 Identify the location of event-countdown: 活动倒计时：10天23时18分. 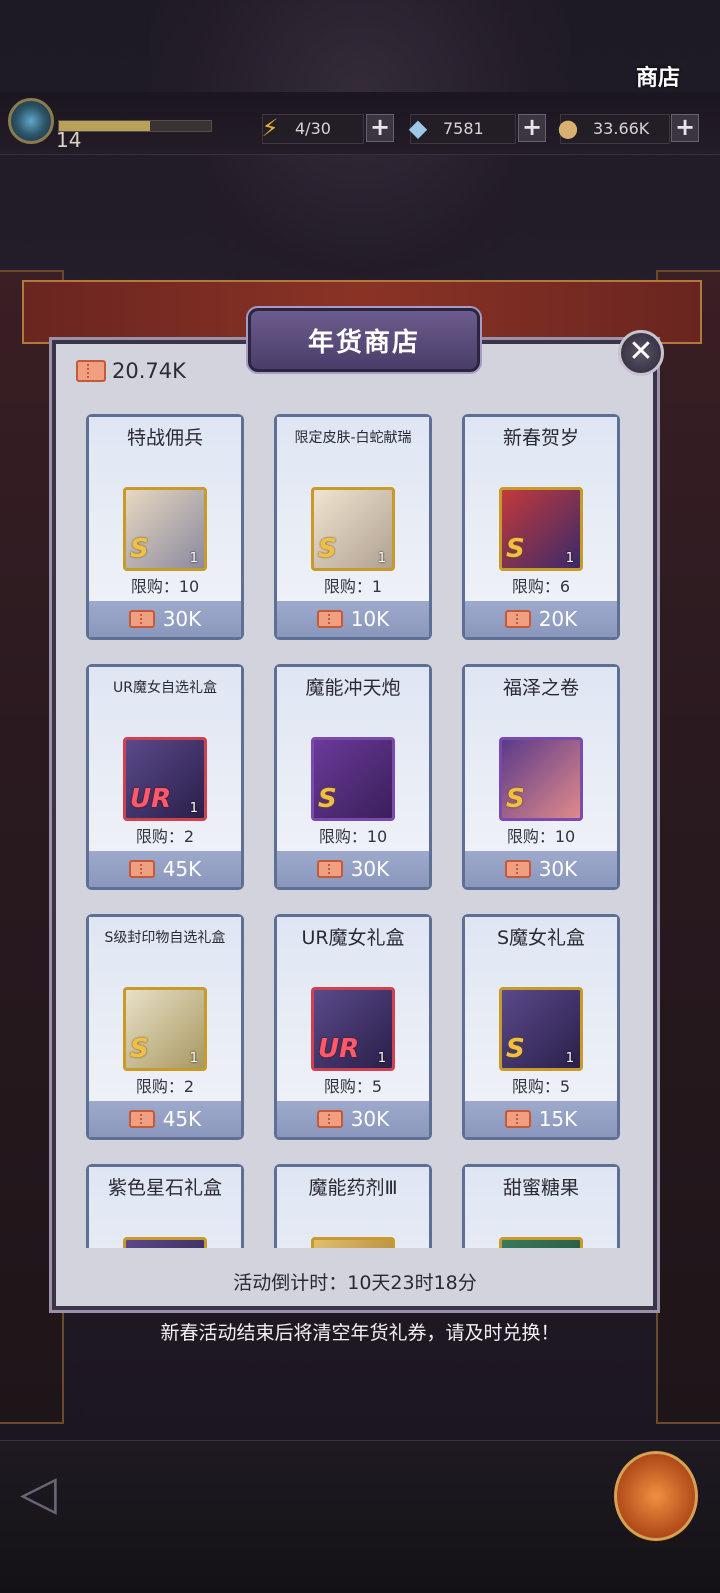
(355, 1283).